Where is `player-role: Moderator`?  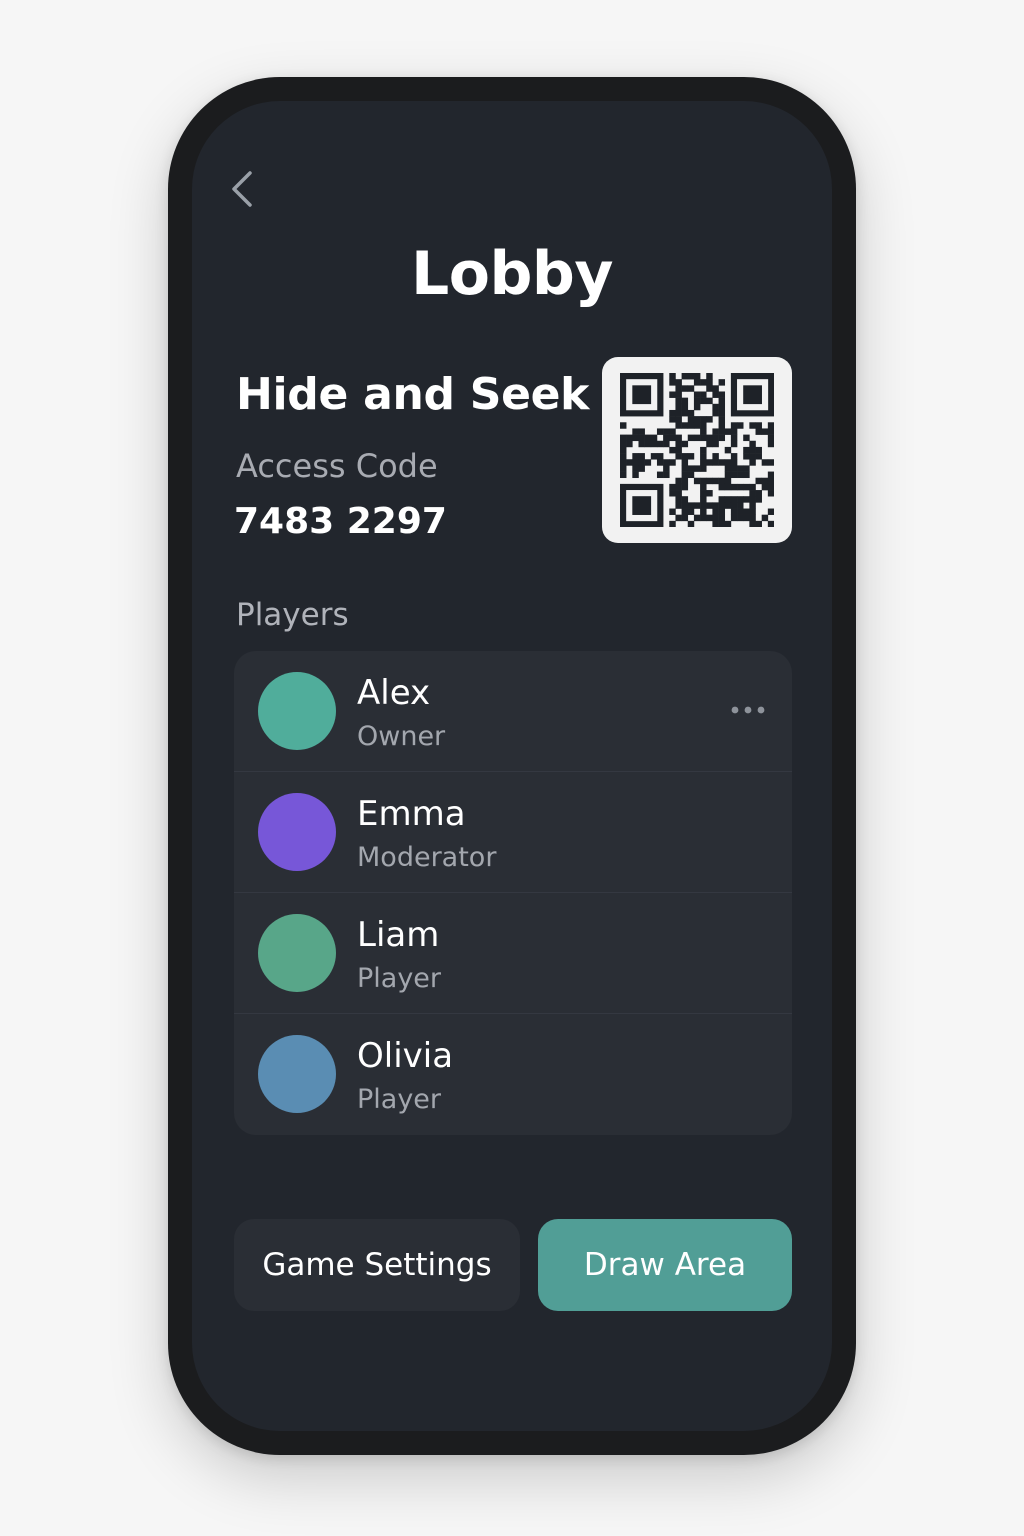 player-role: Moderator is located at coordinates (427, 857).